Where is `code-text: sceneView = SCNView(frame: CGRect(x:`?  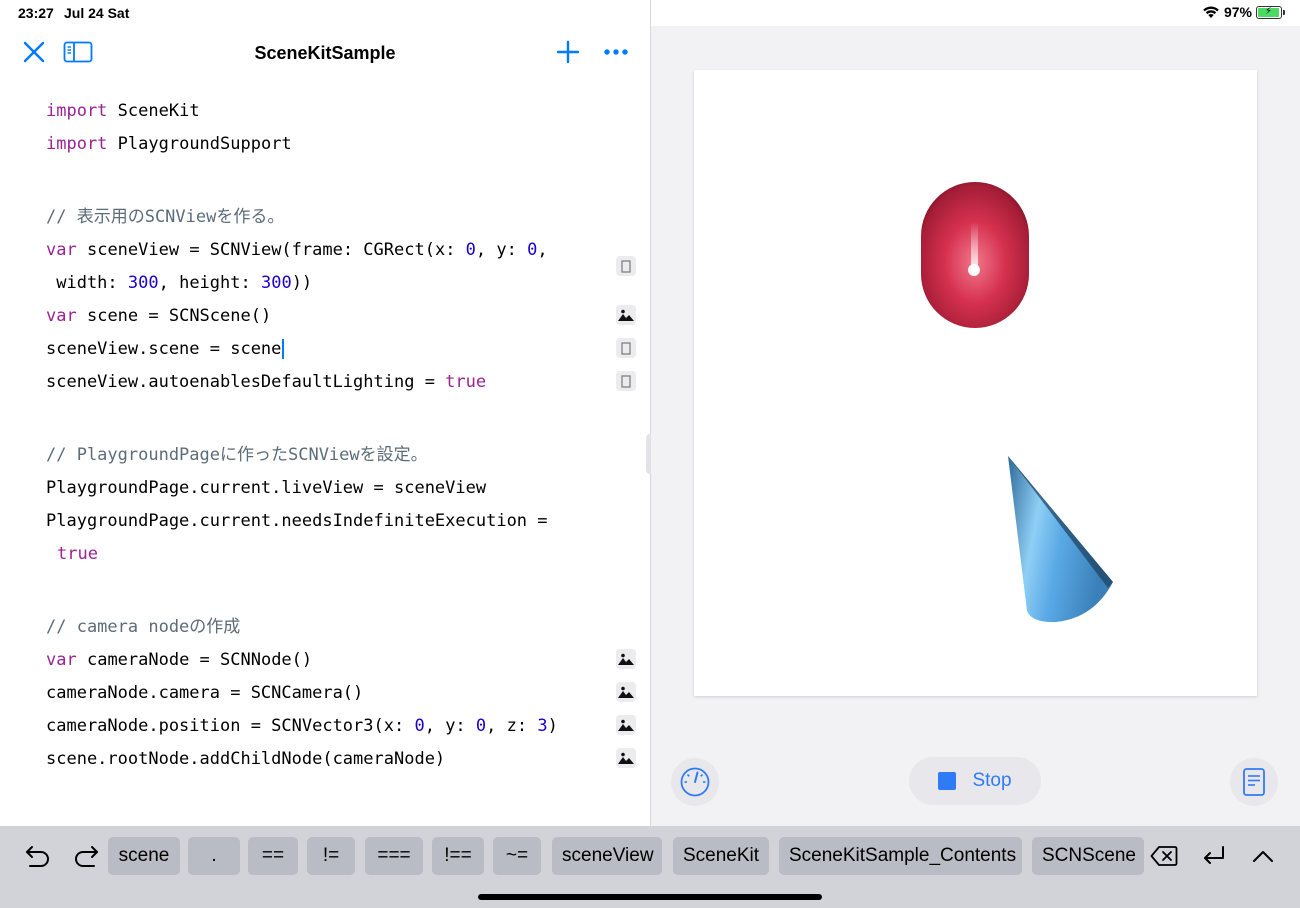
code-text: sceneView = SCNView(frame: CGRect(x: is located at coordinates (276, 250).